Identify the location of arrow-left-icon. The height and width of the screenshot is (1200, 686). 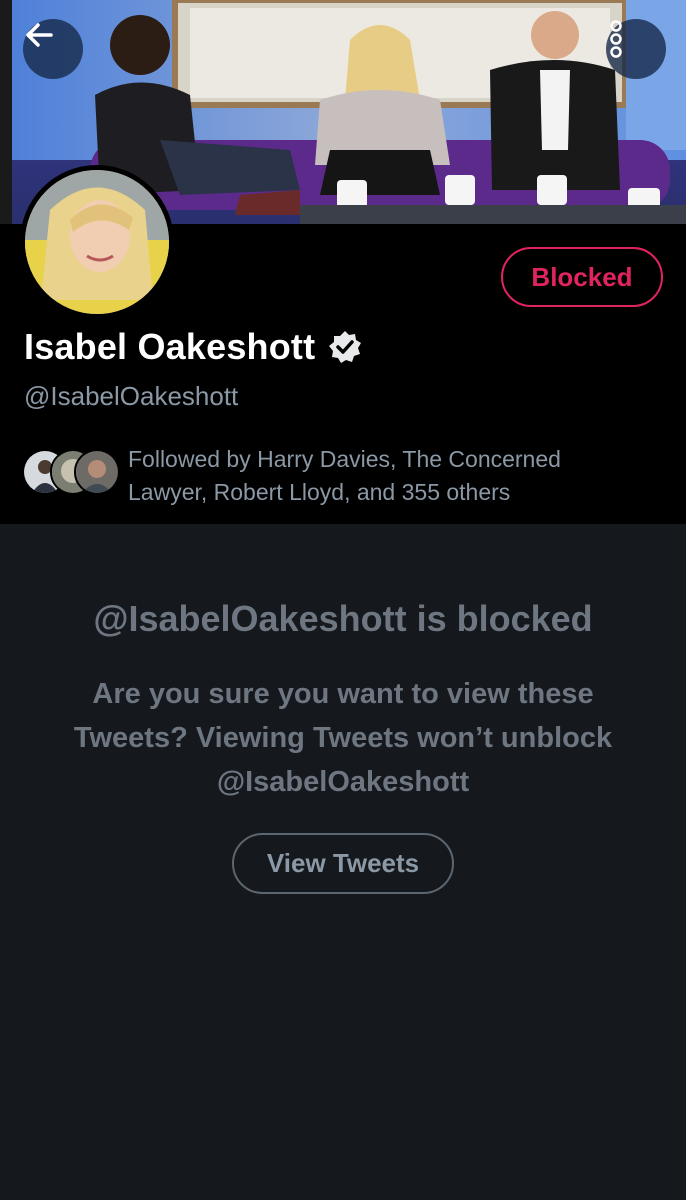
(39, 35).